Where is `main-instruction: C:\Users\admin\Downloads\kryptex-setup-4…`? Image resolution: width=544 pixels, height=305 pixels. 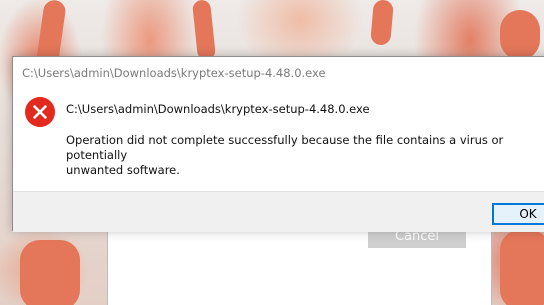
main-instruction: C:\Users\admin\Downloads\kryptex-setup-4… is located at coordinates (218, 109).